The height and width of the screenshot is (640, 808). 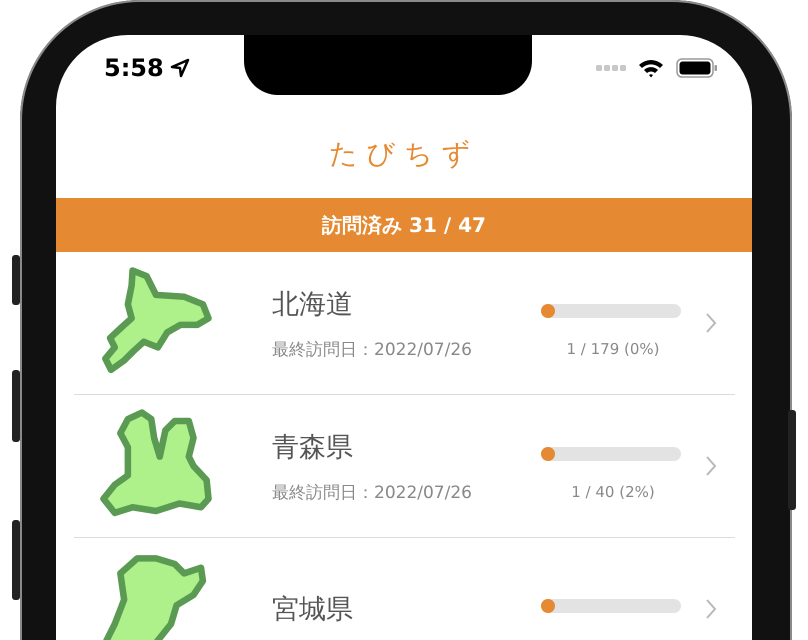 What do you see at coordinates (313, 610) in the screenshot?
I see `prefecture-name: 宮城県` at bounding box center [313, 610].